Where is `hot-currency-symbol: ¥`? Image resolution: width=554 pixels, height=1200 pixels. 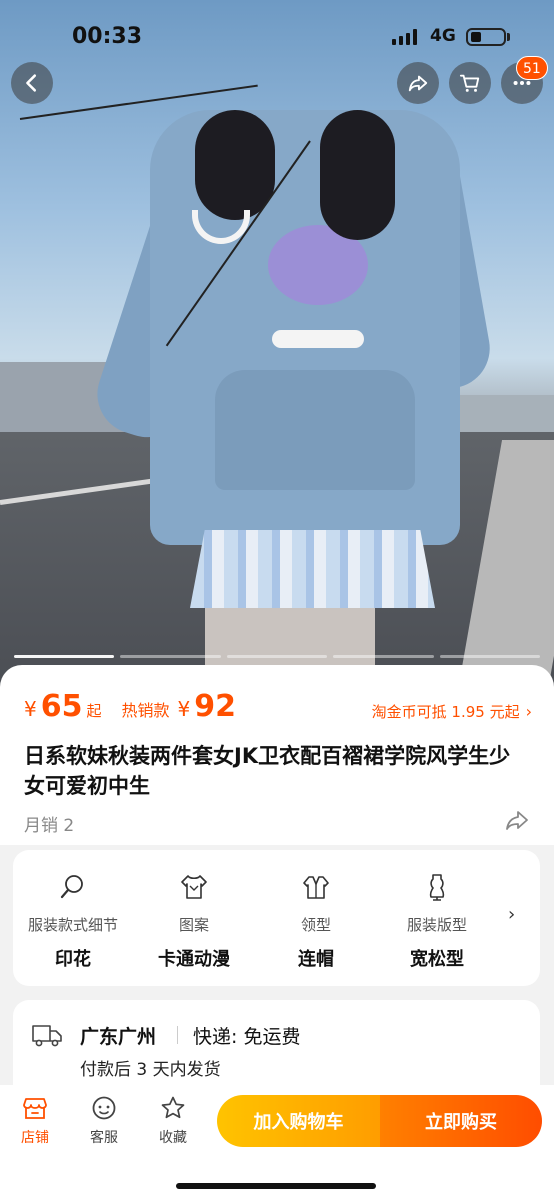
hot-currency-symbol: ¥ is located at coordinates (184, 709).